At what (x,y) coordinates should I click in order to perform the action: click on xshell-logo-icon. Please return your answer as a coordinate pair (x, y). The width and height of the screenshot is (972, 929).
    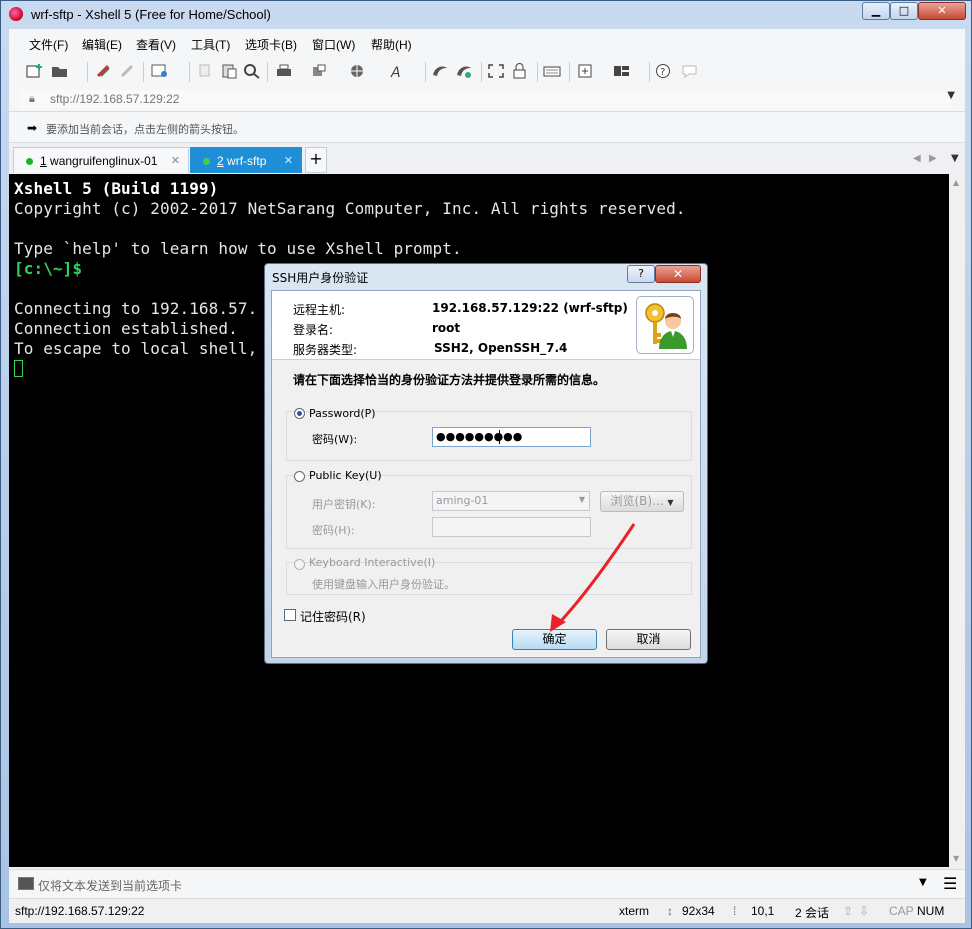
    Looking at the image, I should click on (16, 14).